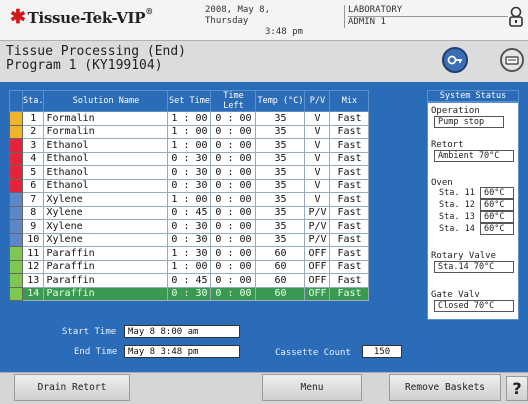  I want to click on user-icon, so click(516, 17).